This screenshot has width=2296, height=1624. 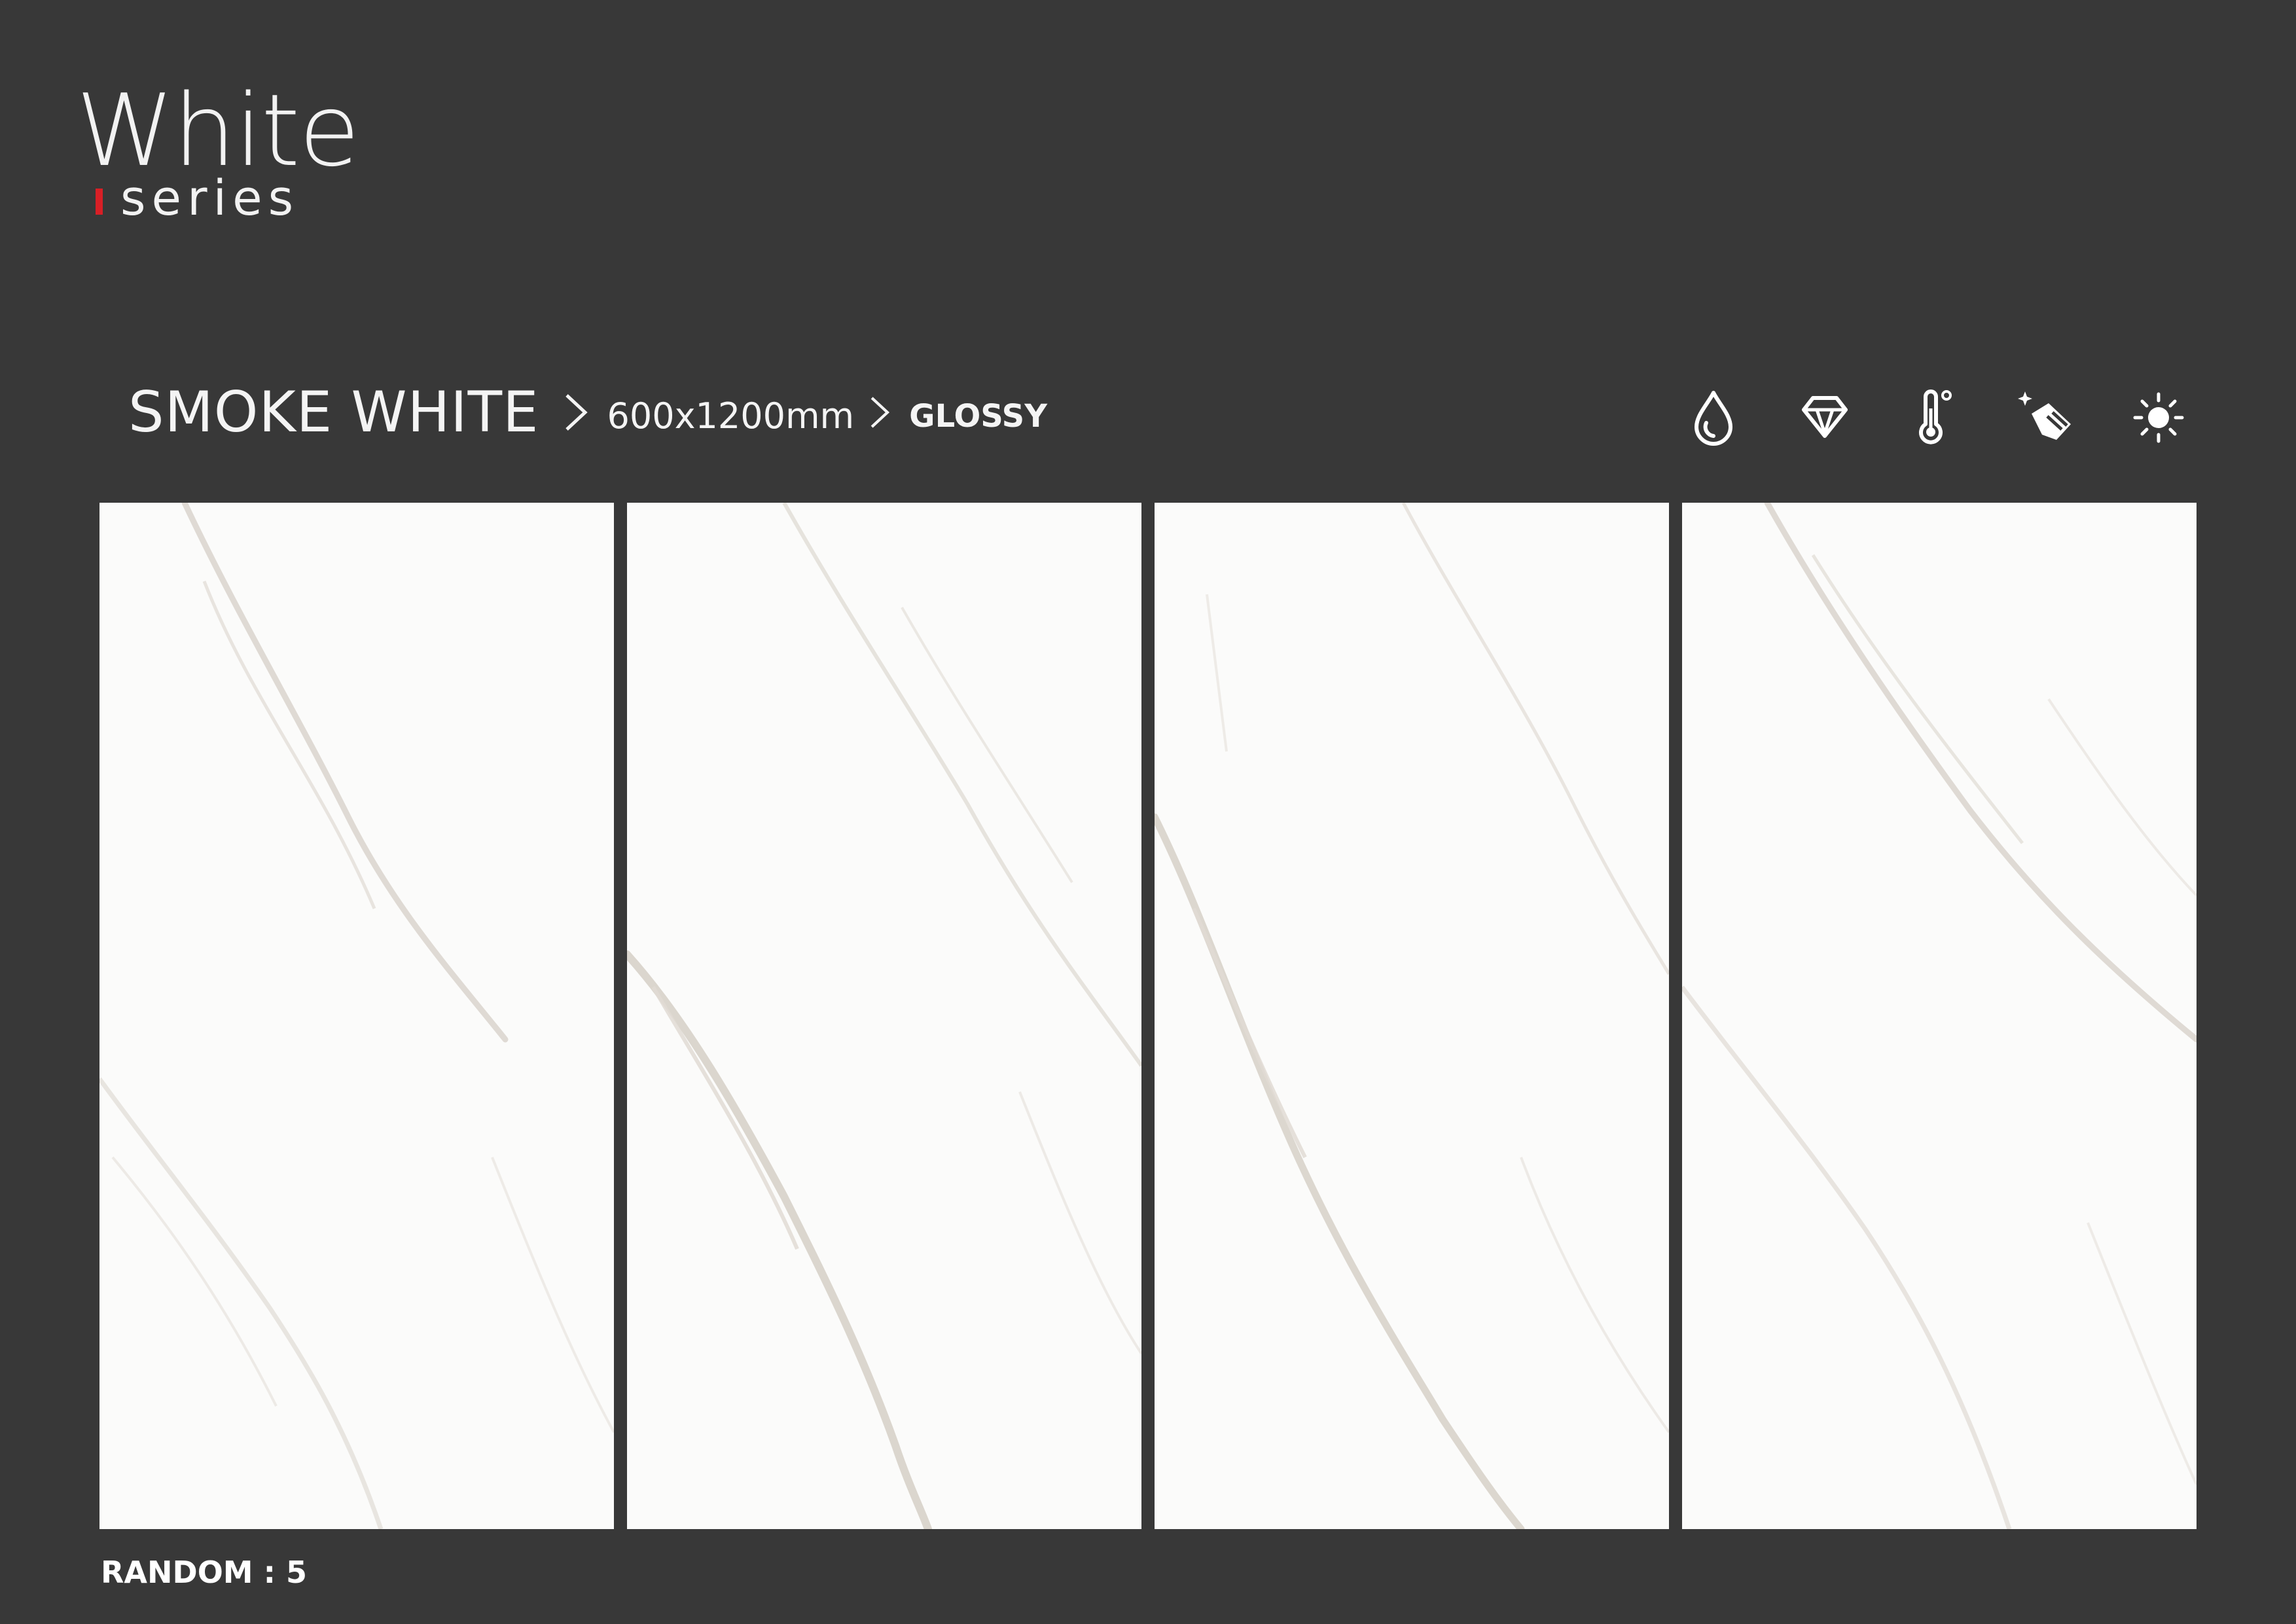 I want to click on diamond-icon, so click(x=1824, y=417).